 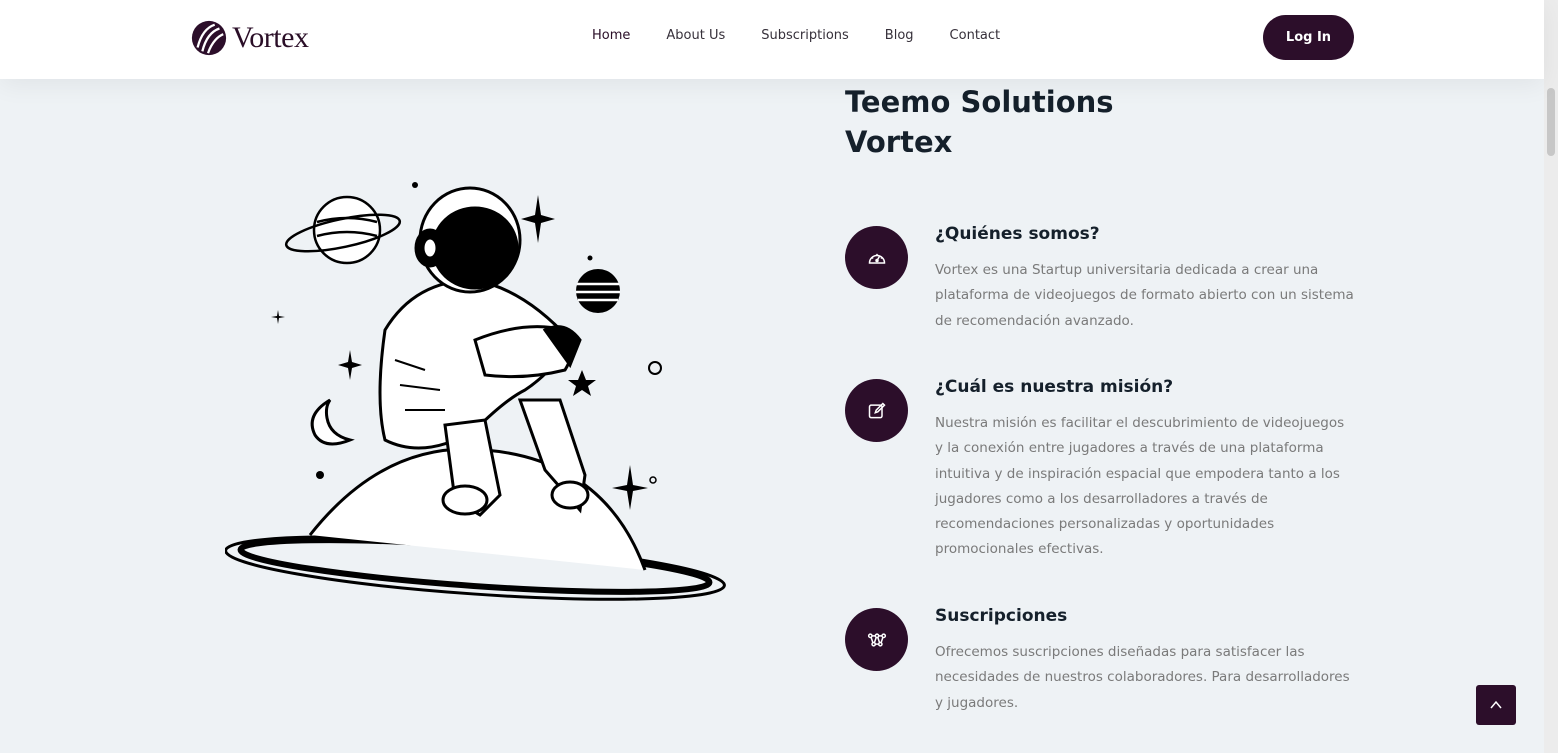 What do you see at coordinates (899, 35) in the screenshot?
I see `nav-blog: Blog` at bounding box center [899, 35].